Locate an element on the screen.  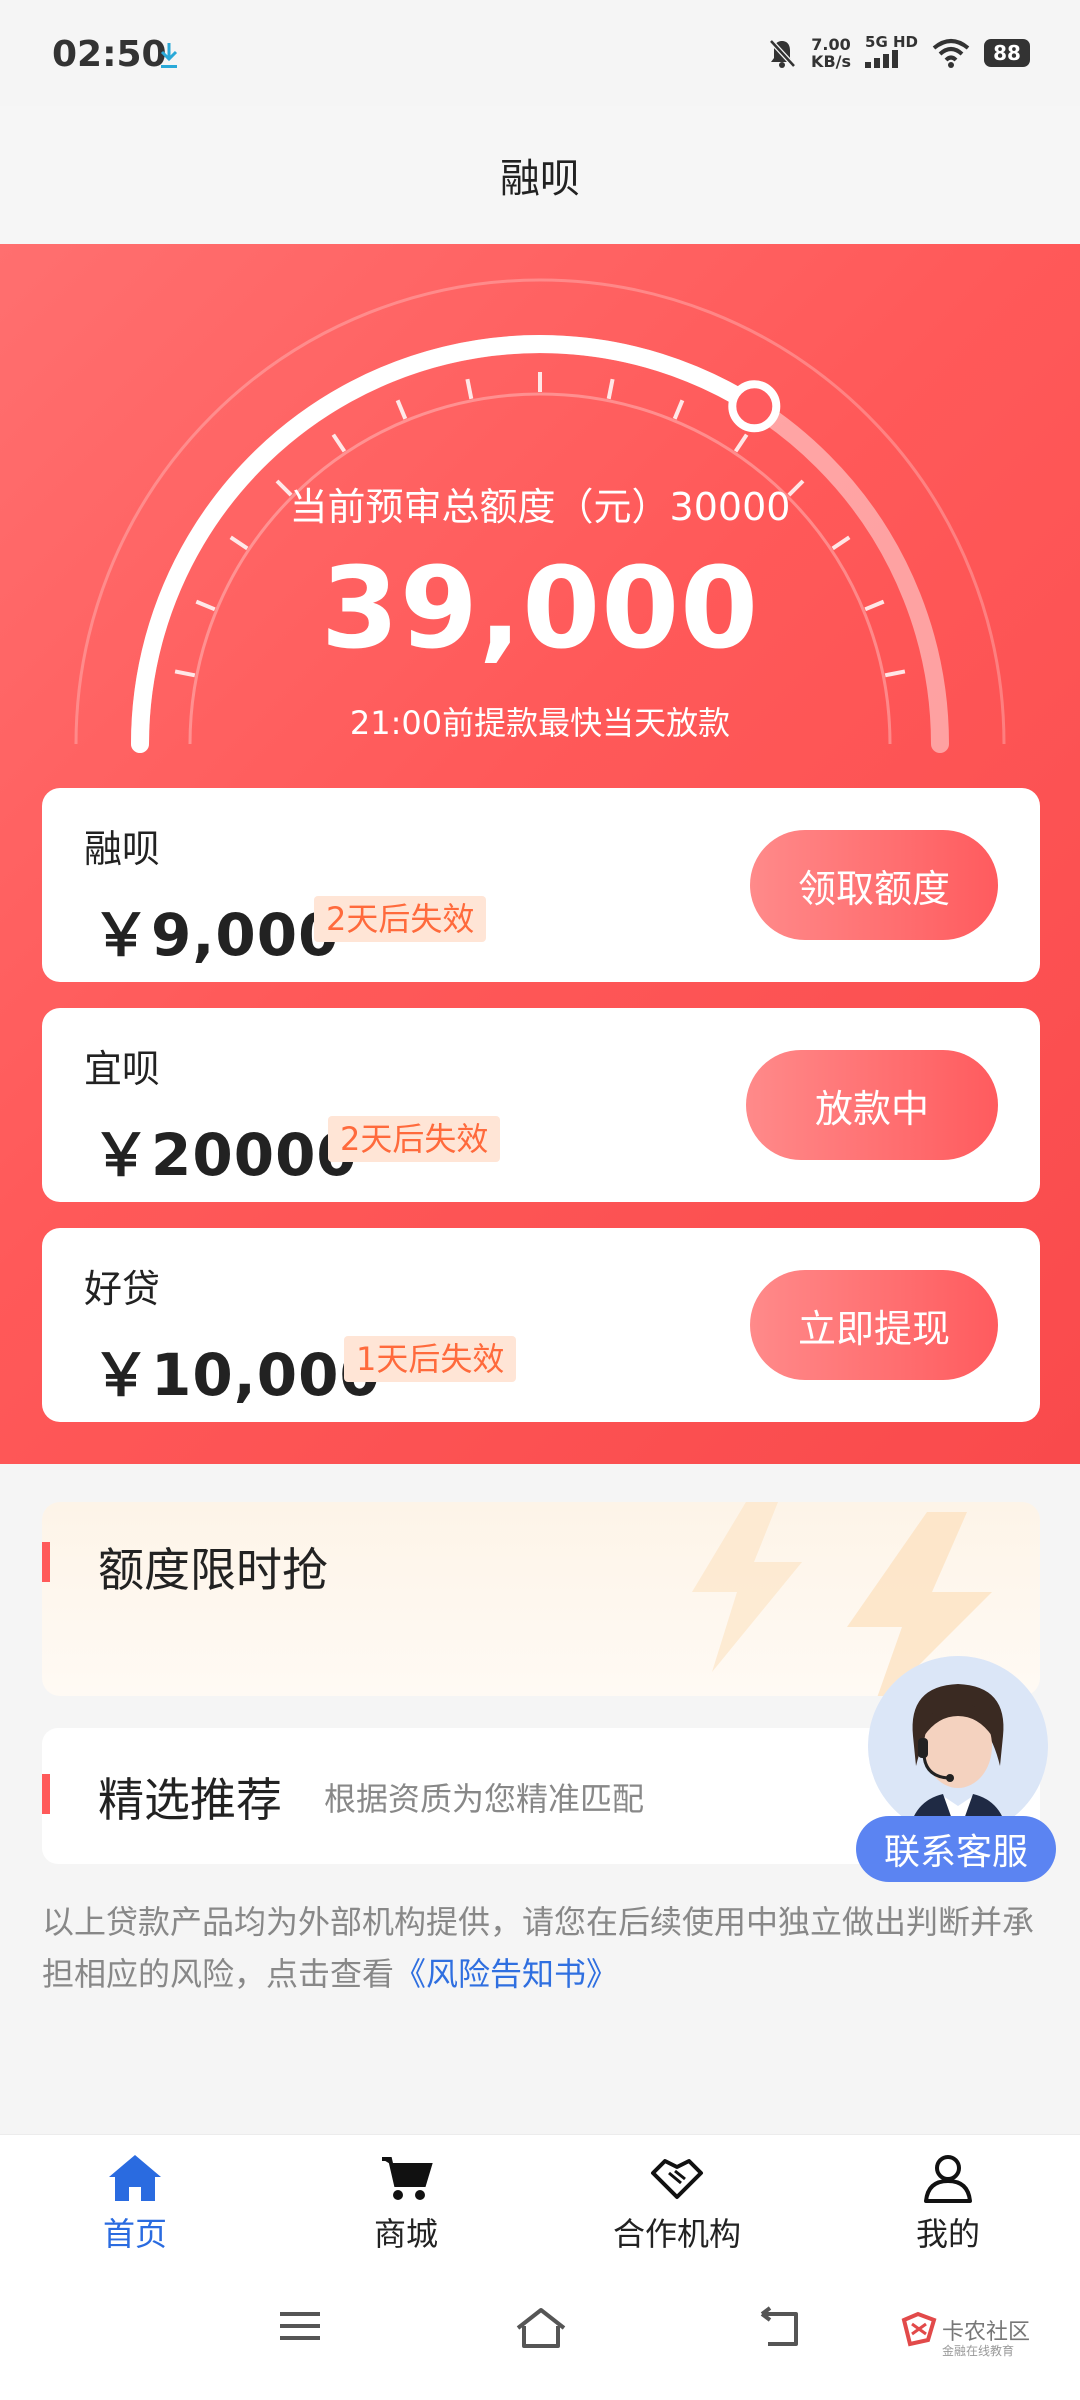
section-title: 额度限时抢 is located at coordinates (213, 1570).